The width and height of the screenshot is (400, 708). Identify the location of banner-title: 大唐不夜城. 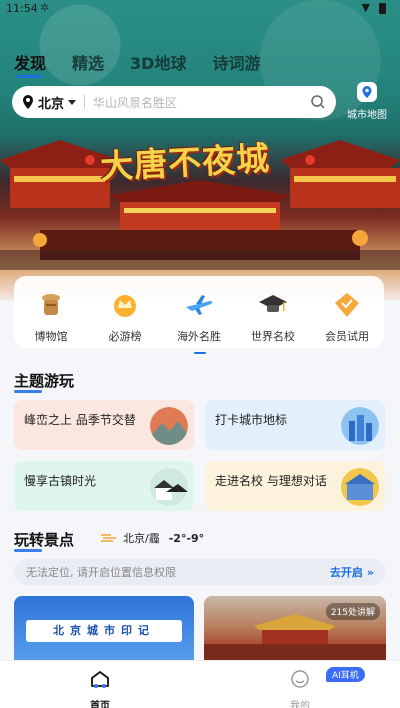
(185, 162).